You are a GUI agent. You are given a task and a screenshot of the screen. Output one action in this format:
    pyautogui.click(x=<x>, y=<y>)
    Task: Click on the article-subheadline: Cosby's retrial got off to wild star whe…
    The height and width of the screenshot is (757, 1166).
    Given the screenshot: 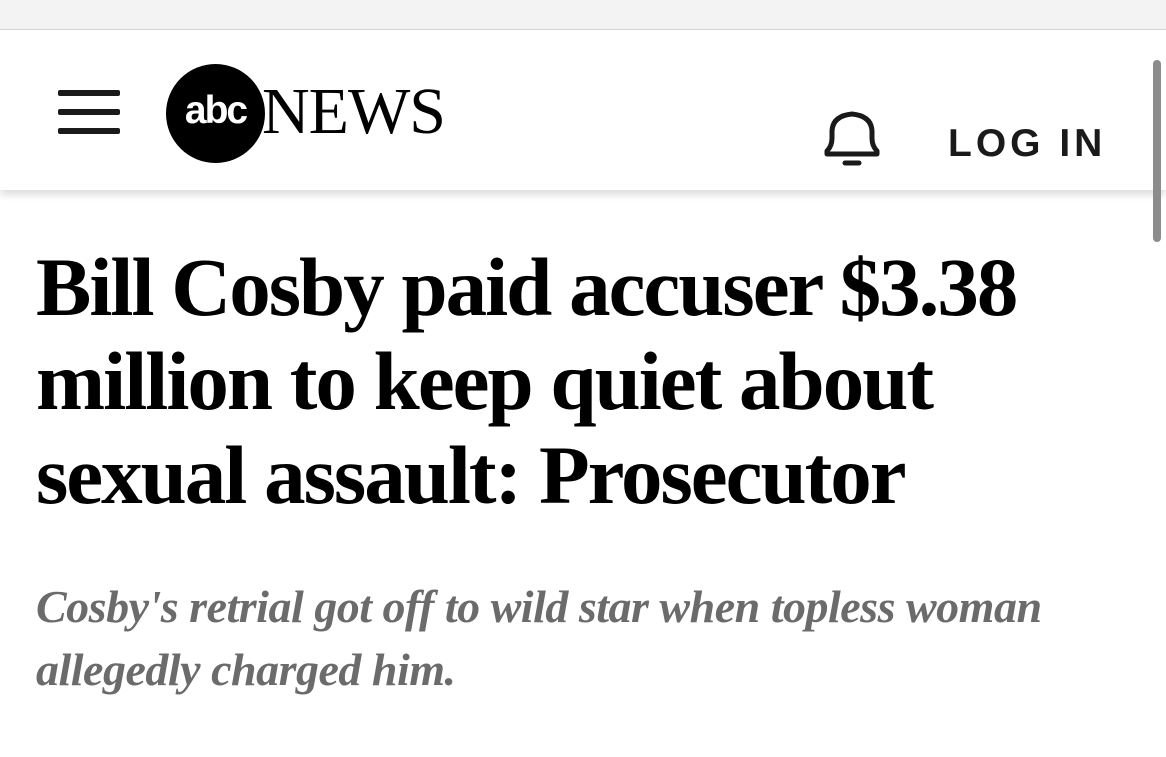 What is the action you would take?
    pyautogui.click(x=539, y=638)
    